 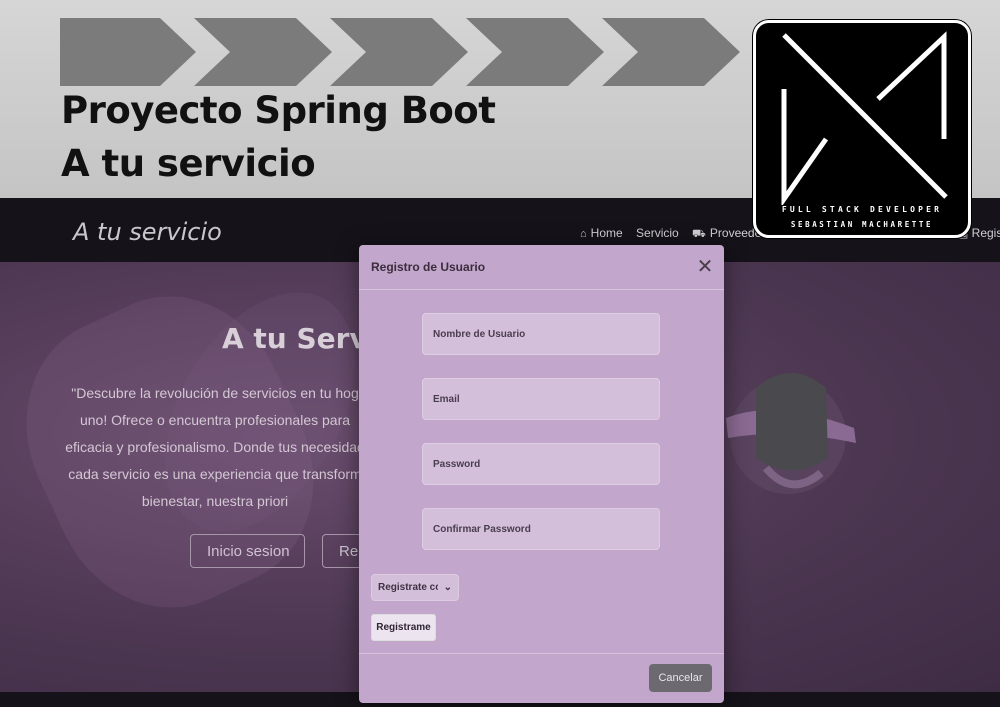 What do you see at coordinates (705, 267) in the screenshot?
I see `close-icon: ✕` at bounding box center [705, 267].